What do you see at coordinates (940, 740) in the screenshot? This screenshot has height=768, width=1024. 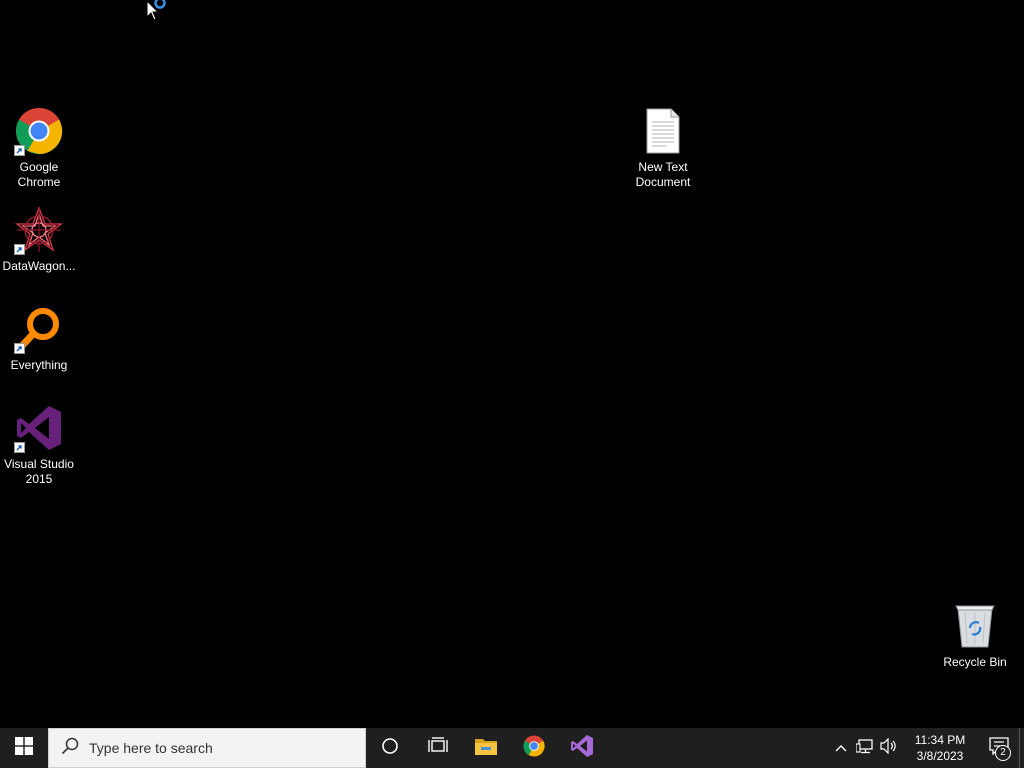 I see `clock-time: 11:34 PM` at bounding box center [940, 740].